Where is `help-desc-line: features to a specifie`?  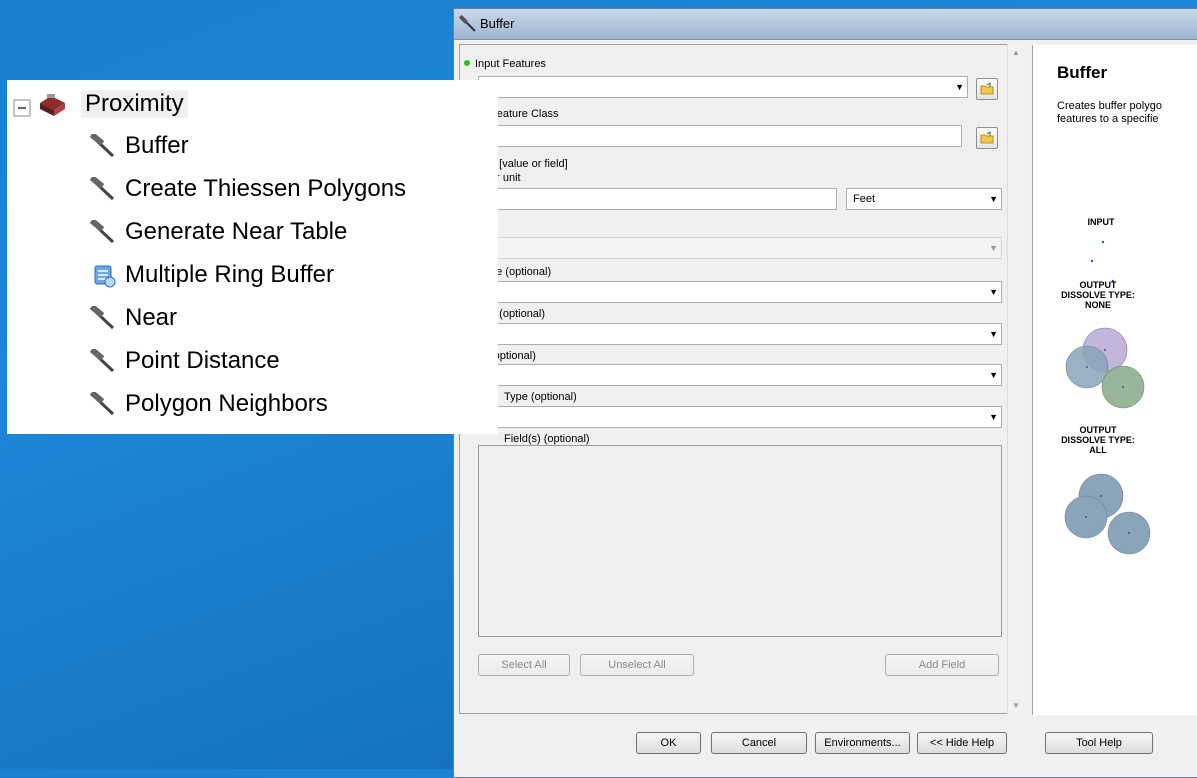 help-desc-line: features to a specifie is located at coordinates (1108, 119).